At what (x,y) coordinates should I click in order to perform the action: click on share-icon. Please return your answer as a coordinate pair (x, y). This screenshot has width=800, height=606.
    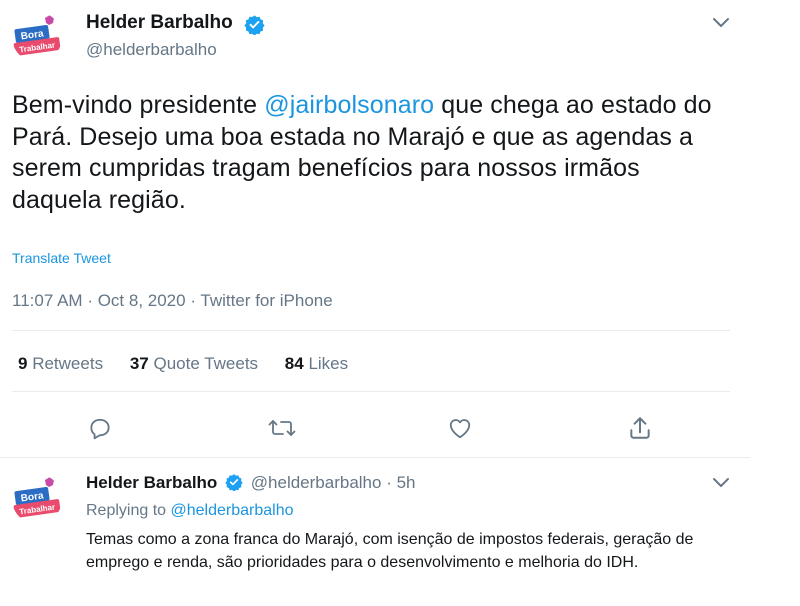
    Looking at the image, I should click on (640, 428).